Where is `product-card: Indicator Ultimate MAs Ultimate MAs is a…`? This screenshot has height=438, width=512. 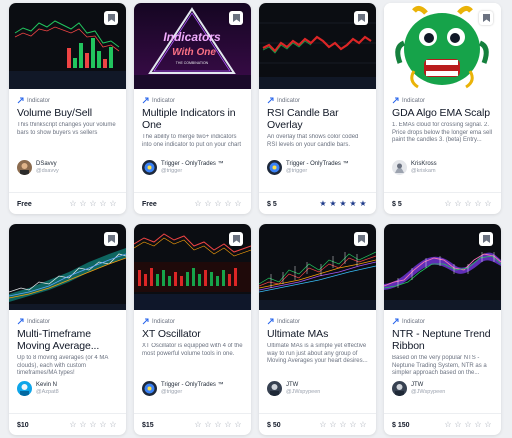
product-card: Indicator Ultimate MAs Ultimate MAs is a… is located at coordinates (317, 329).